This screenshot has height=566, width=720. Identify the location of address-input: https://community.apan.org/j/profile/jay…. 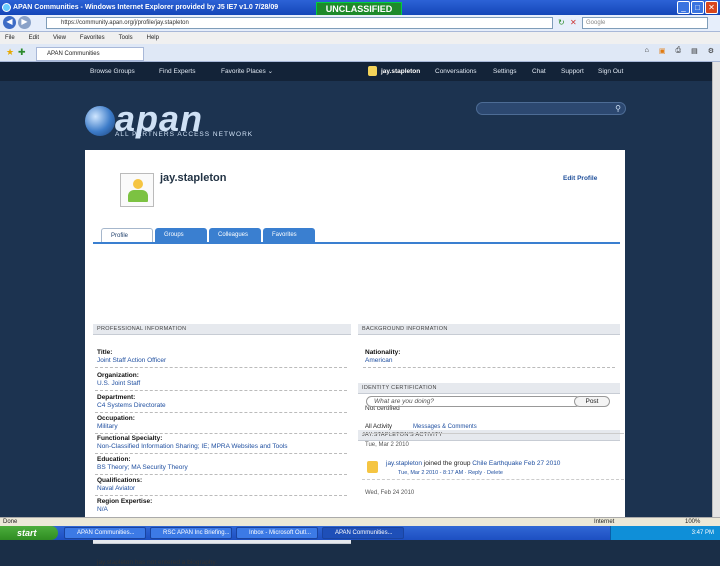
(299, 23).